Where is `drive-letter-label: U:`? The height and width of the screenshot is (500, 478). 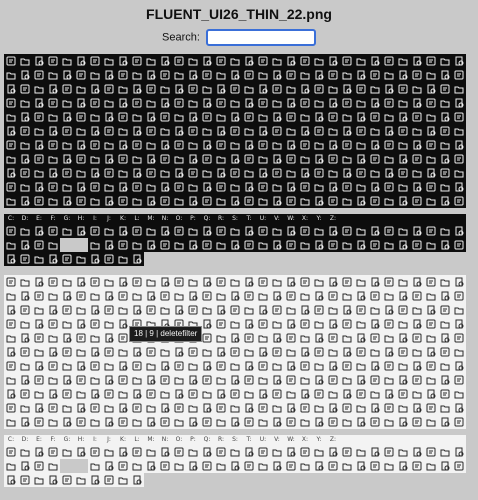 drive-letter-label: U: is located at coordinates (263, 219).